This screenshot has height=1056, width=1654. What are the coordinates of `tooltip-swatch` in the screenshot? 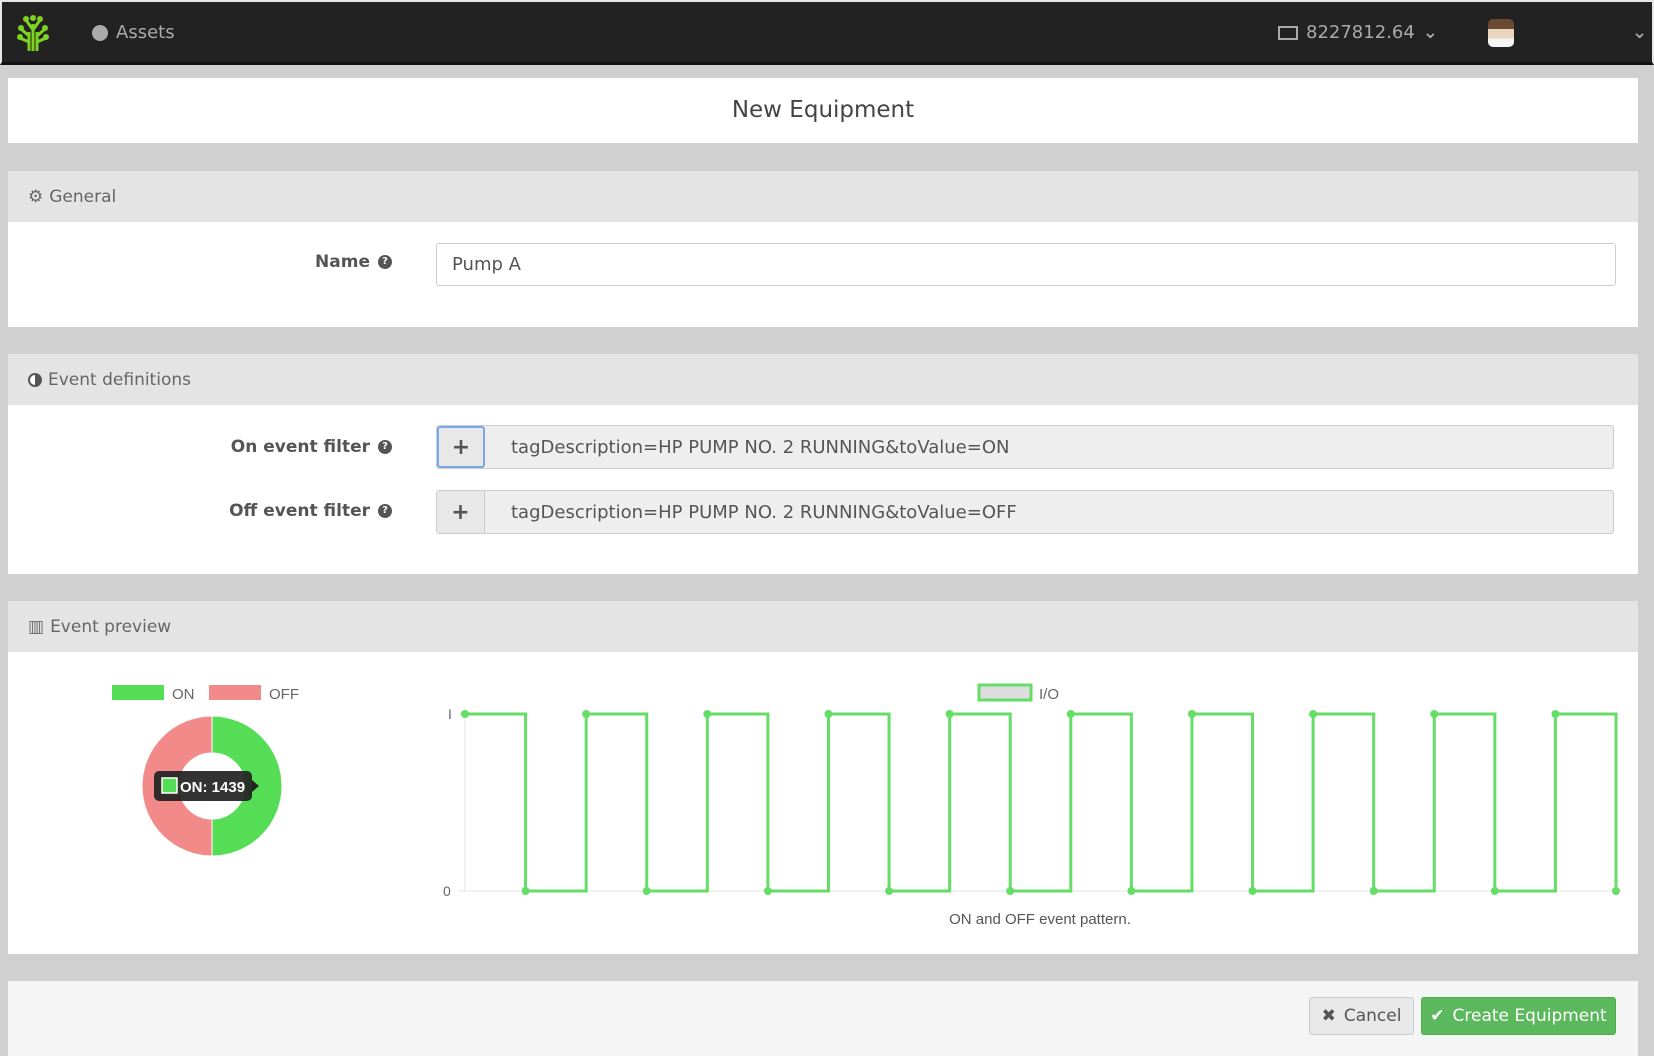 It's located at (169, 785).